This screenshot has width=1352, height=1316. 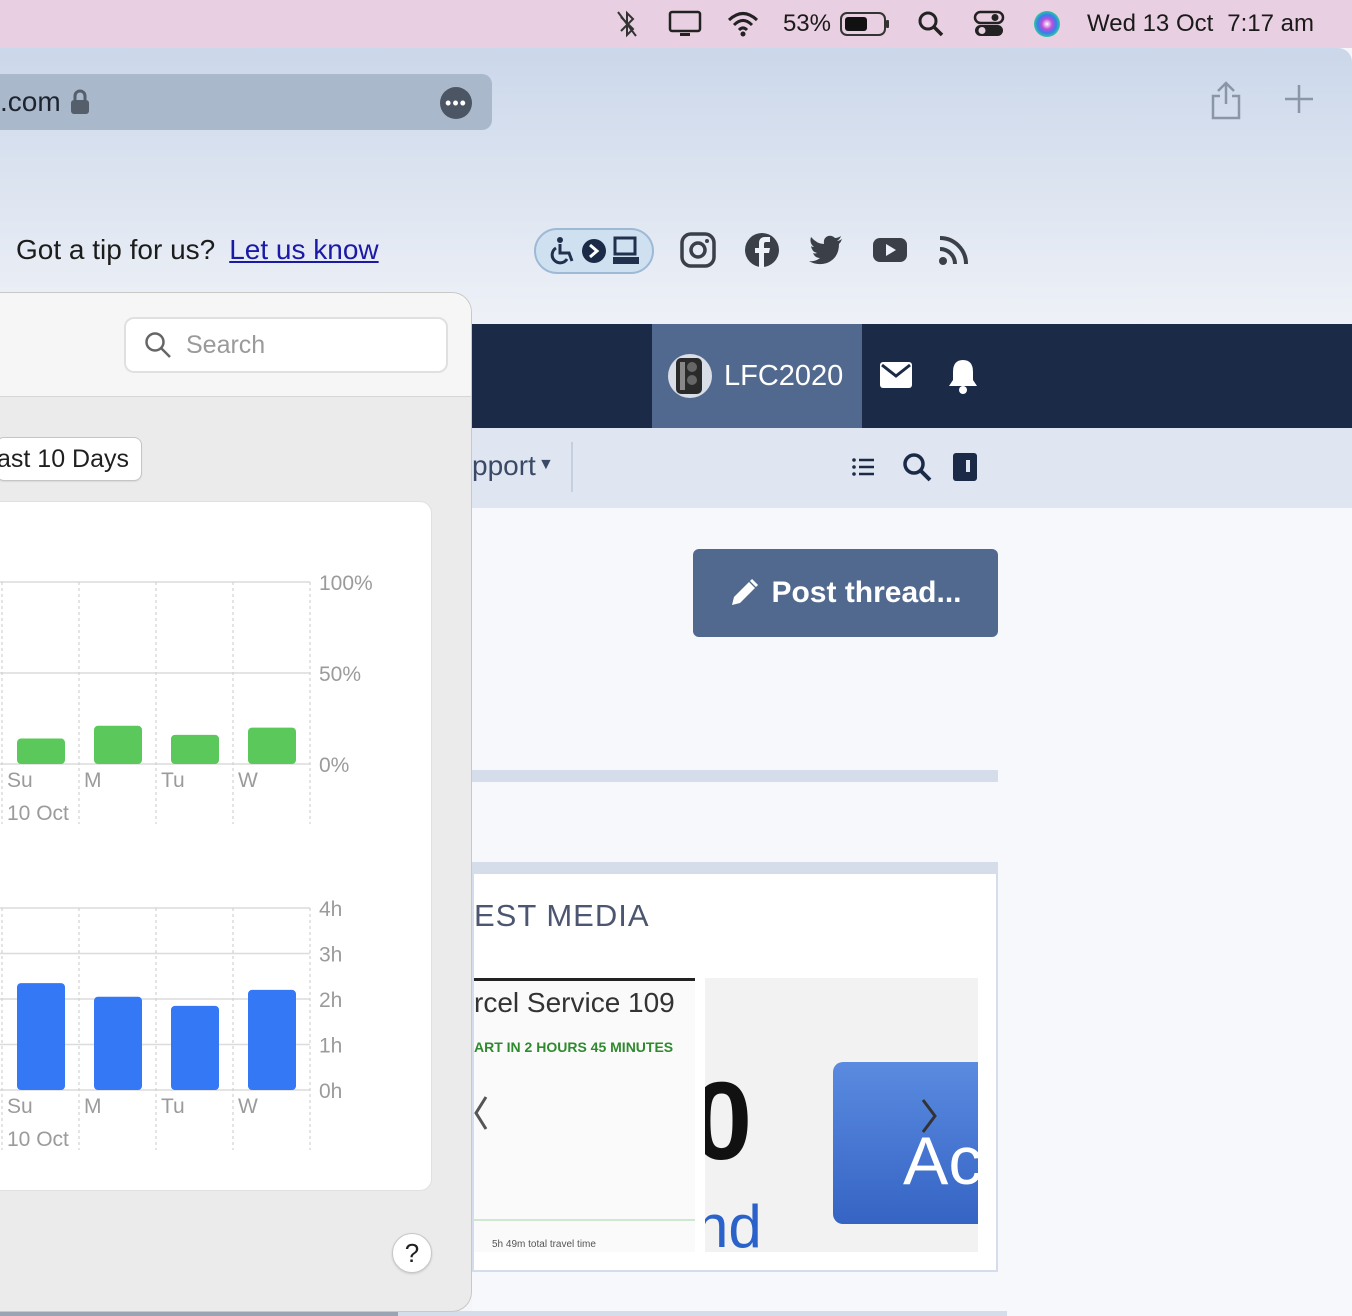 I want to click on battery-percent: 53%, so click(x=806, y=23).